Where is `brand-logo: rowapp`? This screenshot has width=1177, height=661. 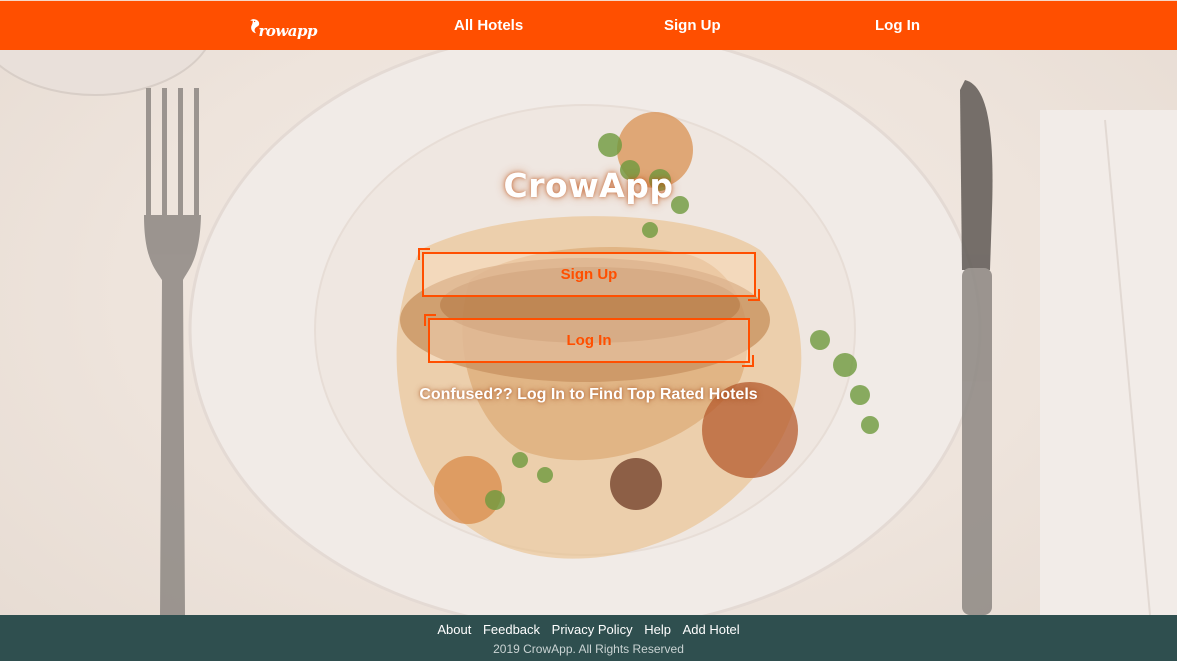
brand-logo: rowapp is located at coordinates (283, 26).